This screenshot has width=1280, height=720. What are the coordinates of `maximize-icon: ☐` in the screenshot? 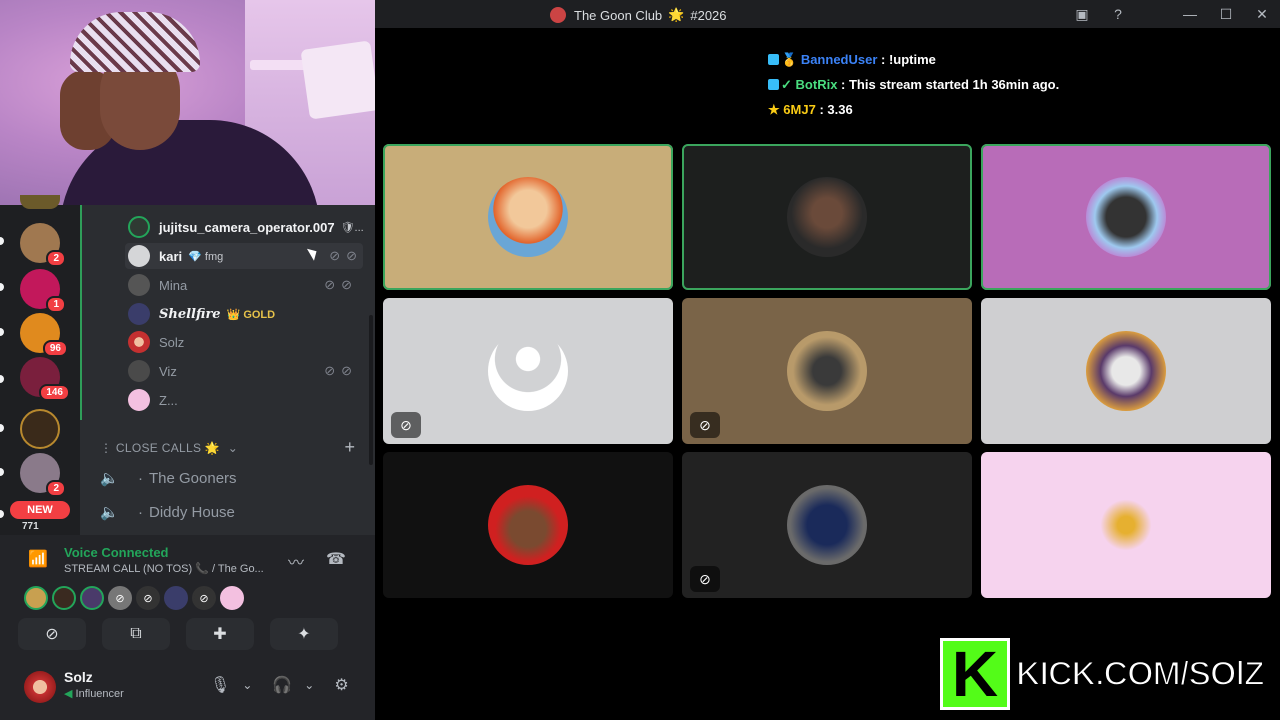 It's located at (1226, 14).